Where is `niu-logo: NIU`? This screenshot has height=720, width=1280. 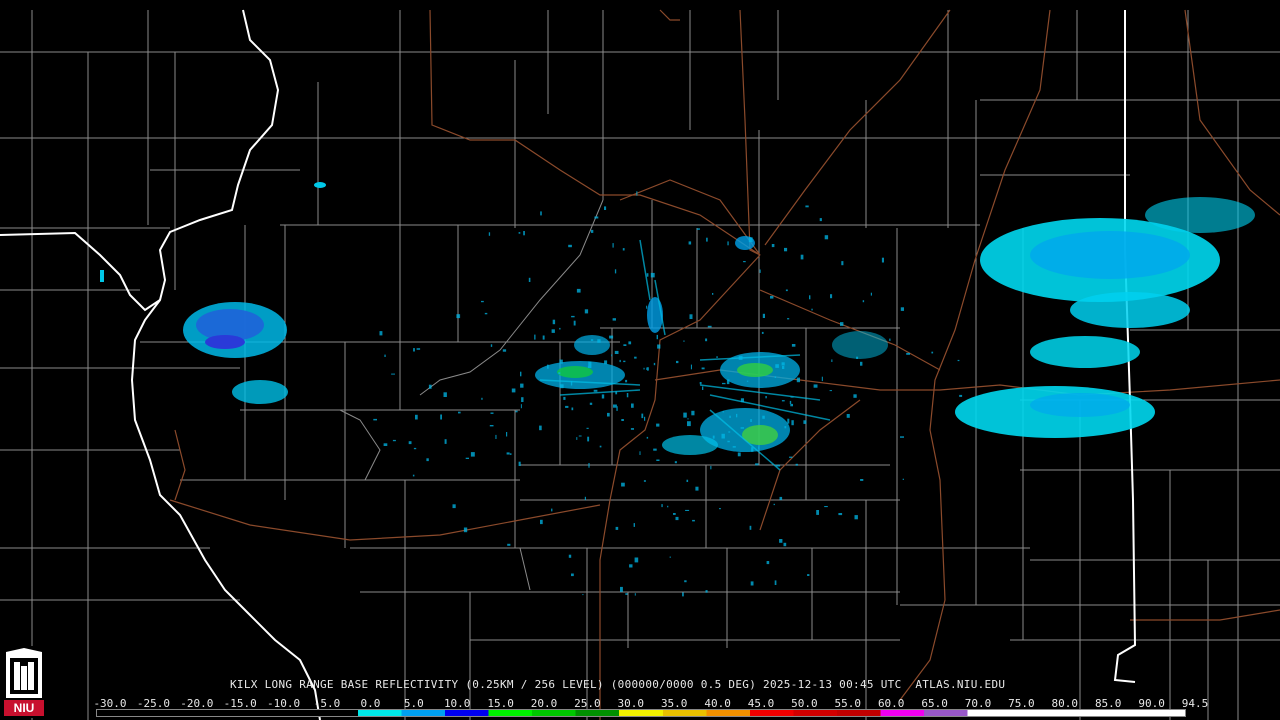
niu-logo: NIU is located at coordinates (24, 682).